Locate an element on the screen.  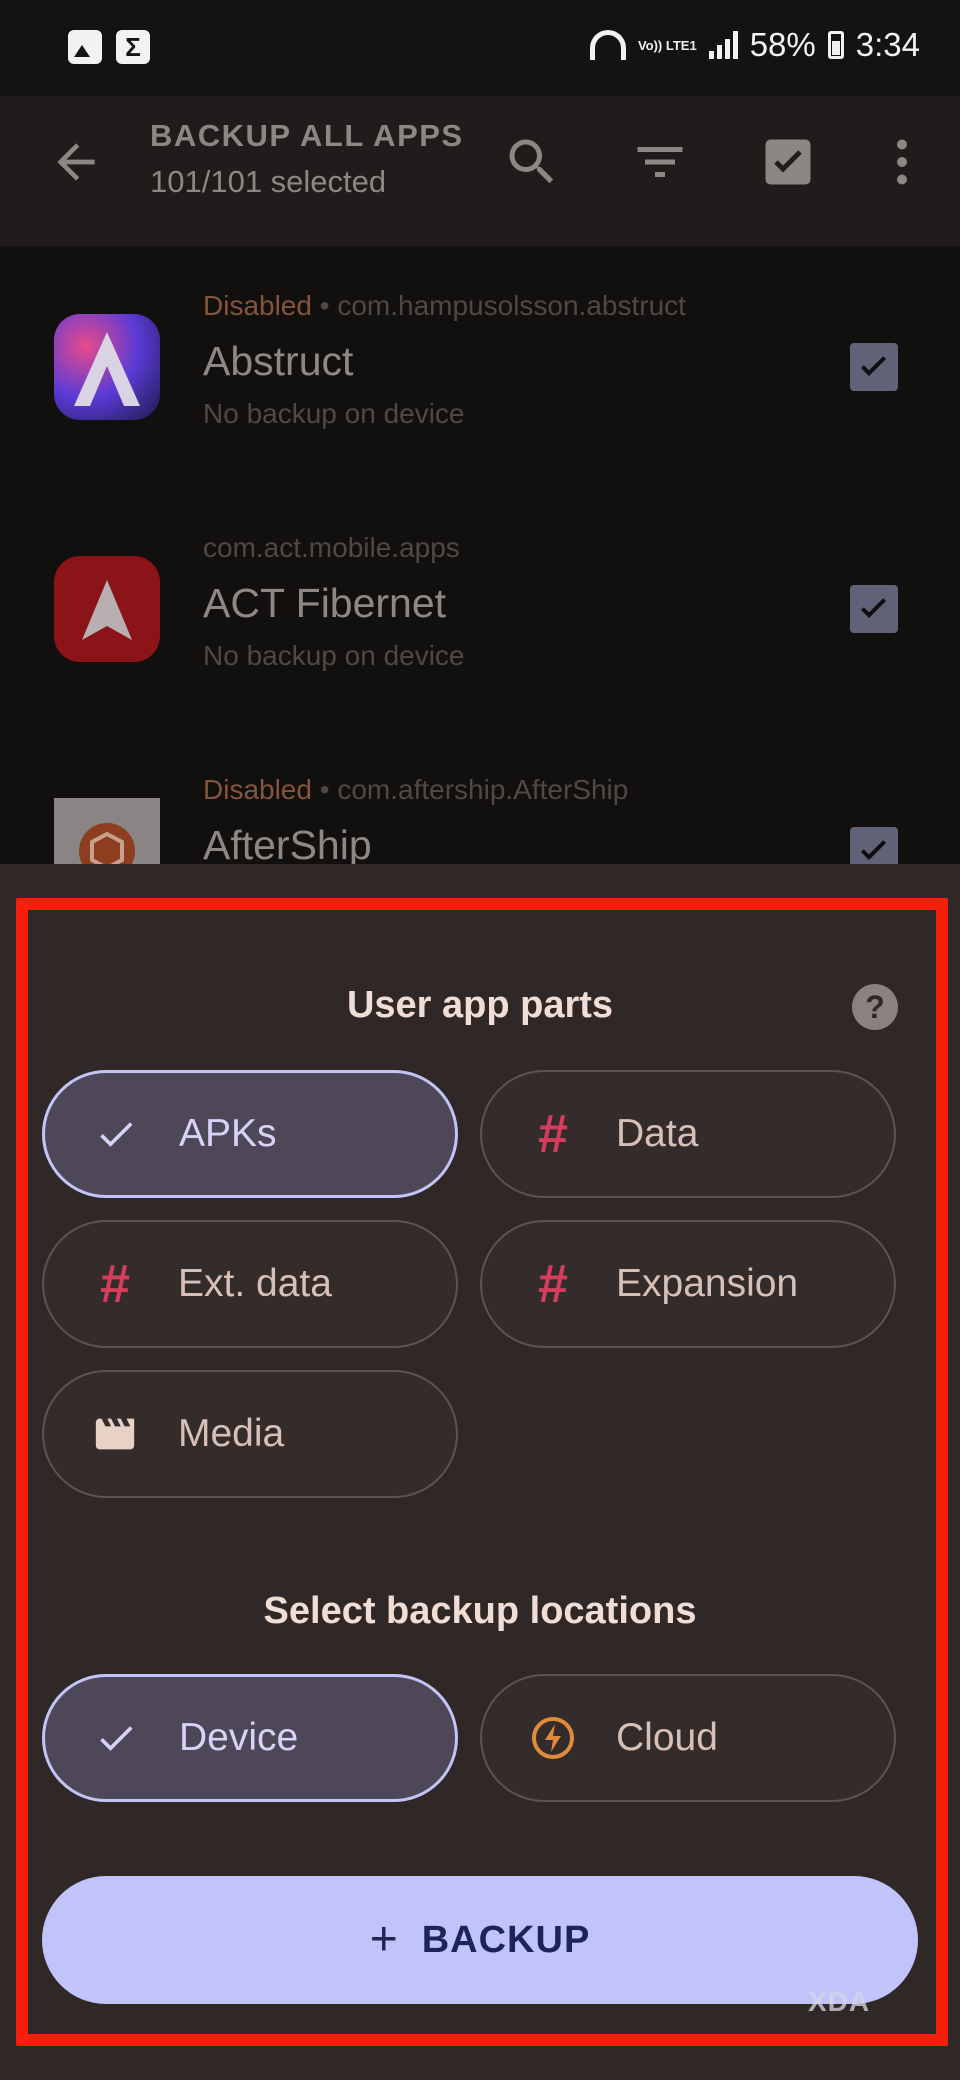
clock: 3:34 is located at coordinates (887, 44).